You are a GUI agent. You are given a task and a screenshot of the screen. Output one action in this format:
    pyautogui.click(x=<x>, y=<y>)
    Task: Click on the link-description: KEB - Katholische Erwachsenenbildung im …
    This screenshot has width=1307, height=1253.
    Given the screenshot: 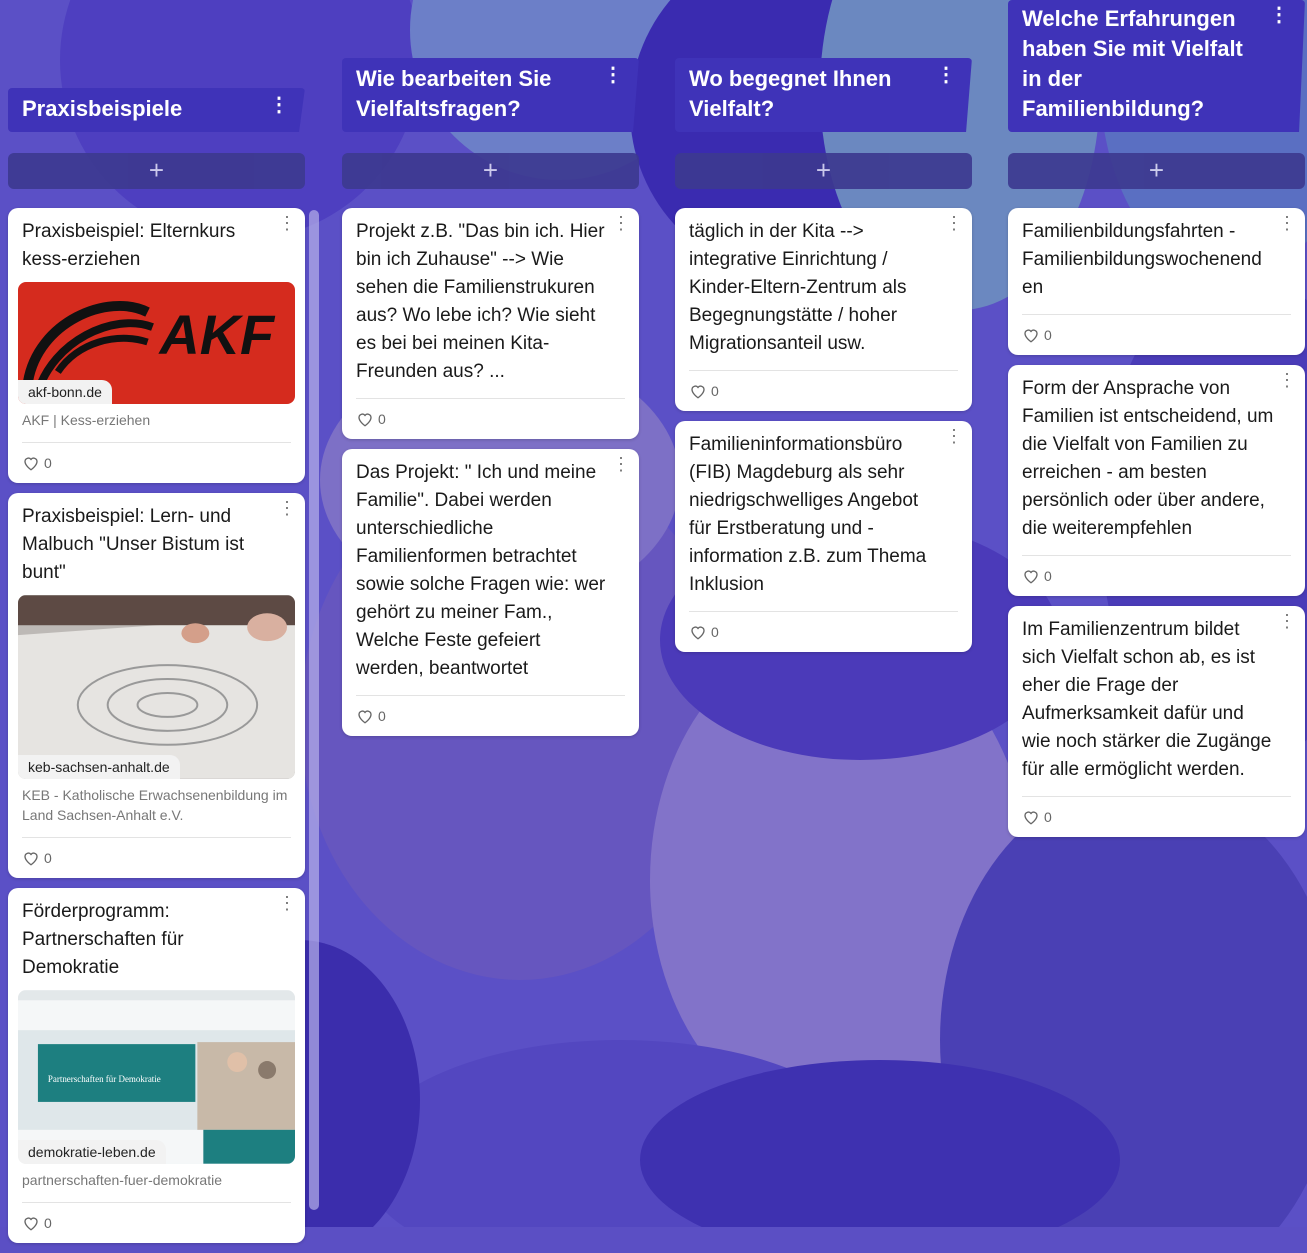 What is the action you would take?
    pyautogui.click(x=155, y=805)
    